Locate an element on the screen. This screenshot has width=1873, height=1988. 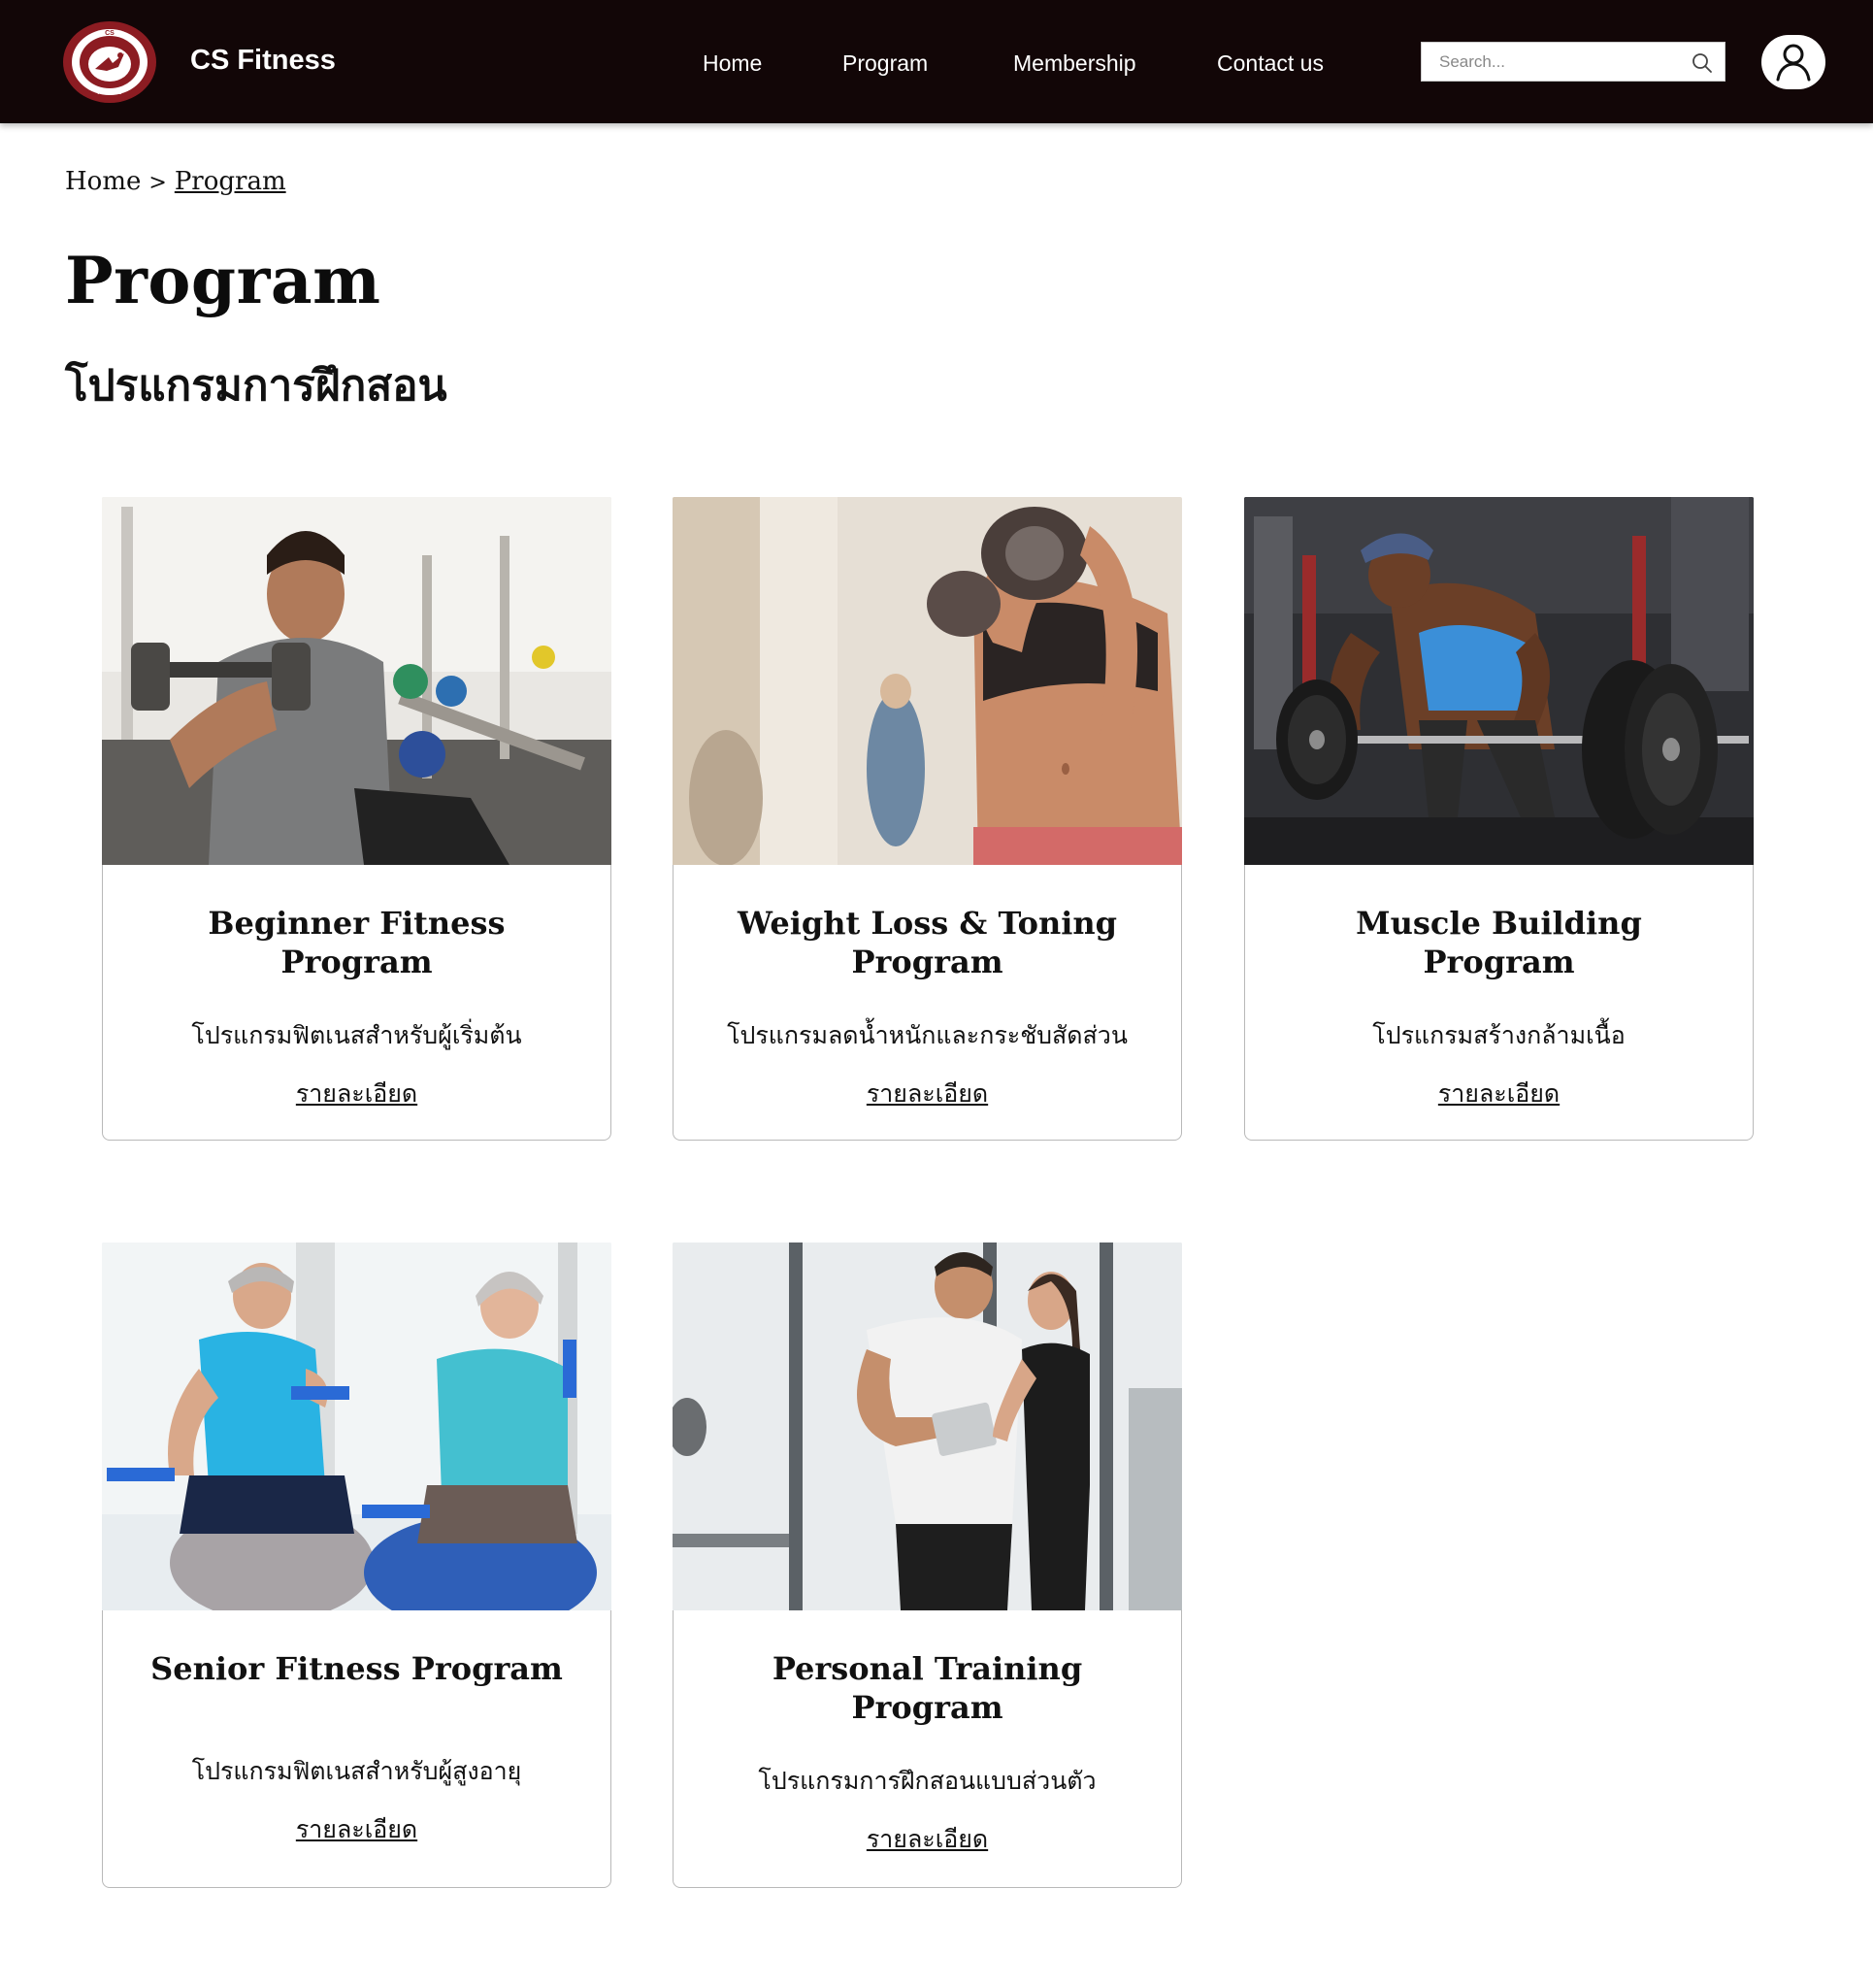
nav-membership: Membership is located at coordinates (1074, 63).